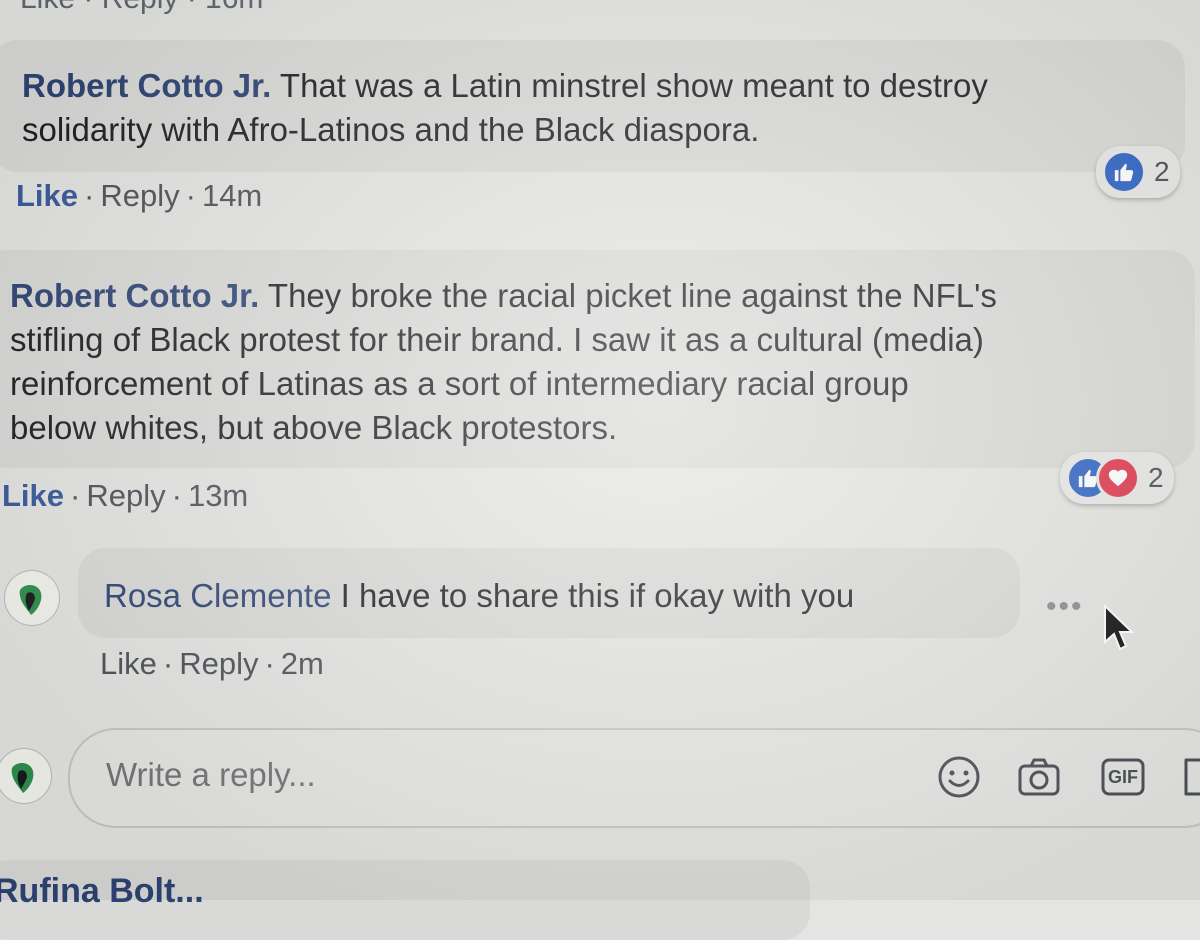  I want to click on previous-comment-actions: Like · Reply · 16m, so click(141, 8).